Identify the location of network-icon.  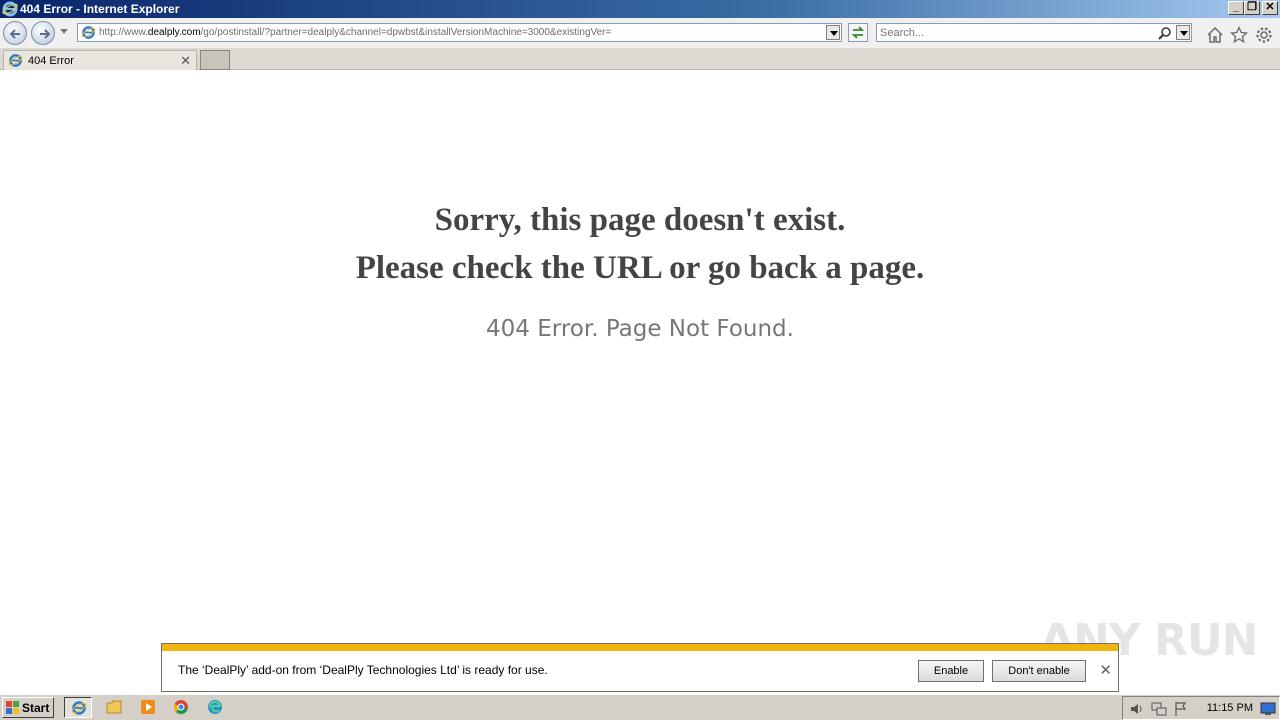
(1159, 709).